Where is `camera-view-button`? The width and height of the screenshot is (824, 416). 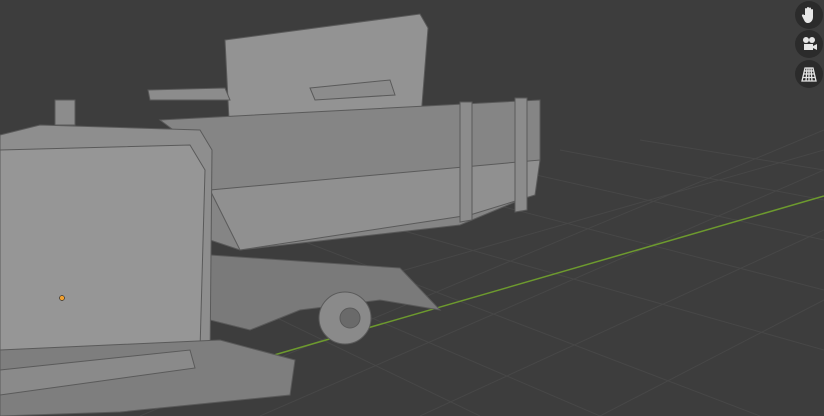 camera-view-button is located at coordinates (809, 44).